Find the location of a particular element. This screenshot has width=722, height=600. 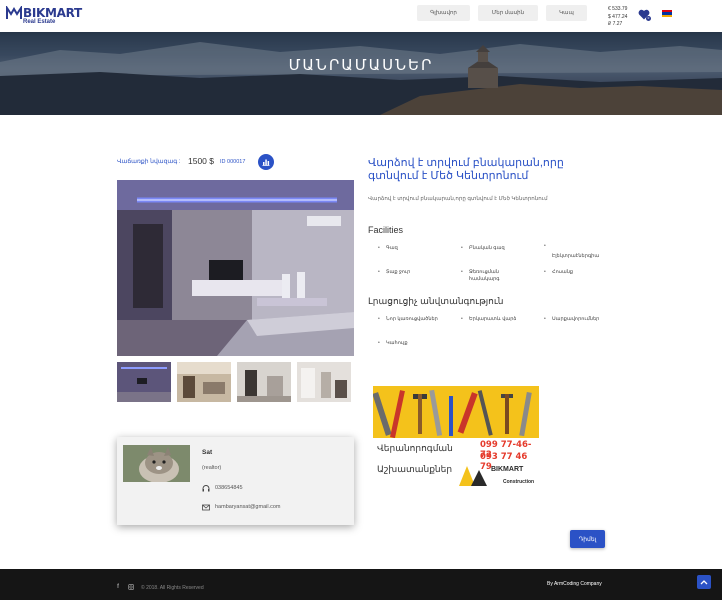

favorites-badge: 0 is located at coordinates (648, 18).